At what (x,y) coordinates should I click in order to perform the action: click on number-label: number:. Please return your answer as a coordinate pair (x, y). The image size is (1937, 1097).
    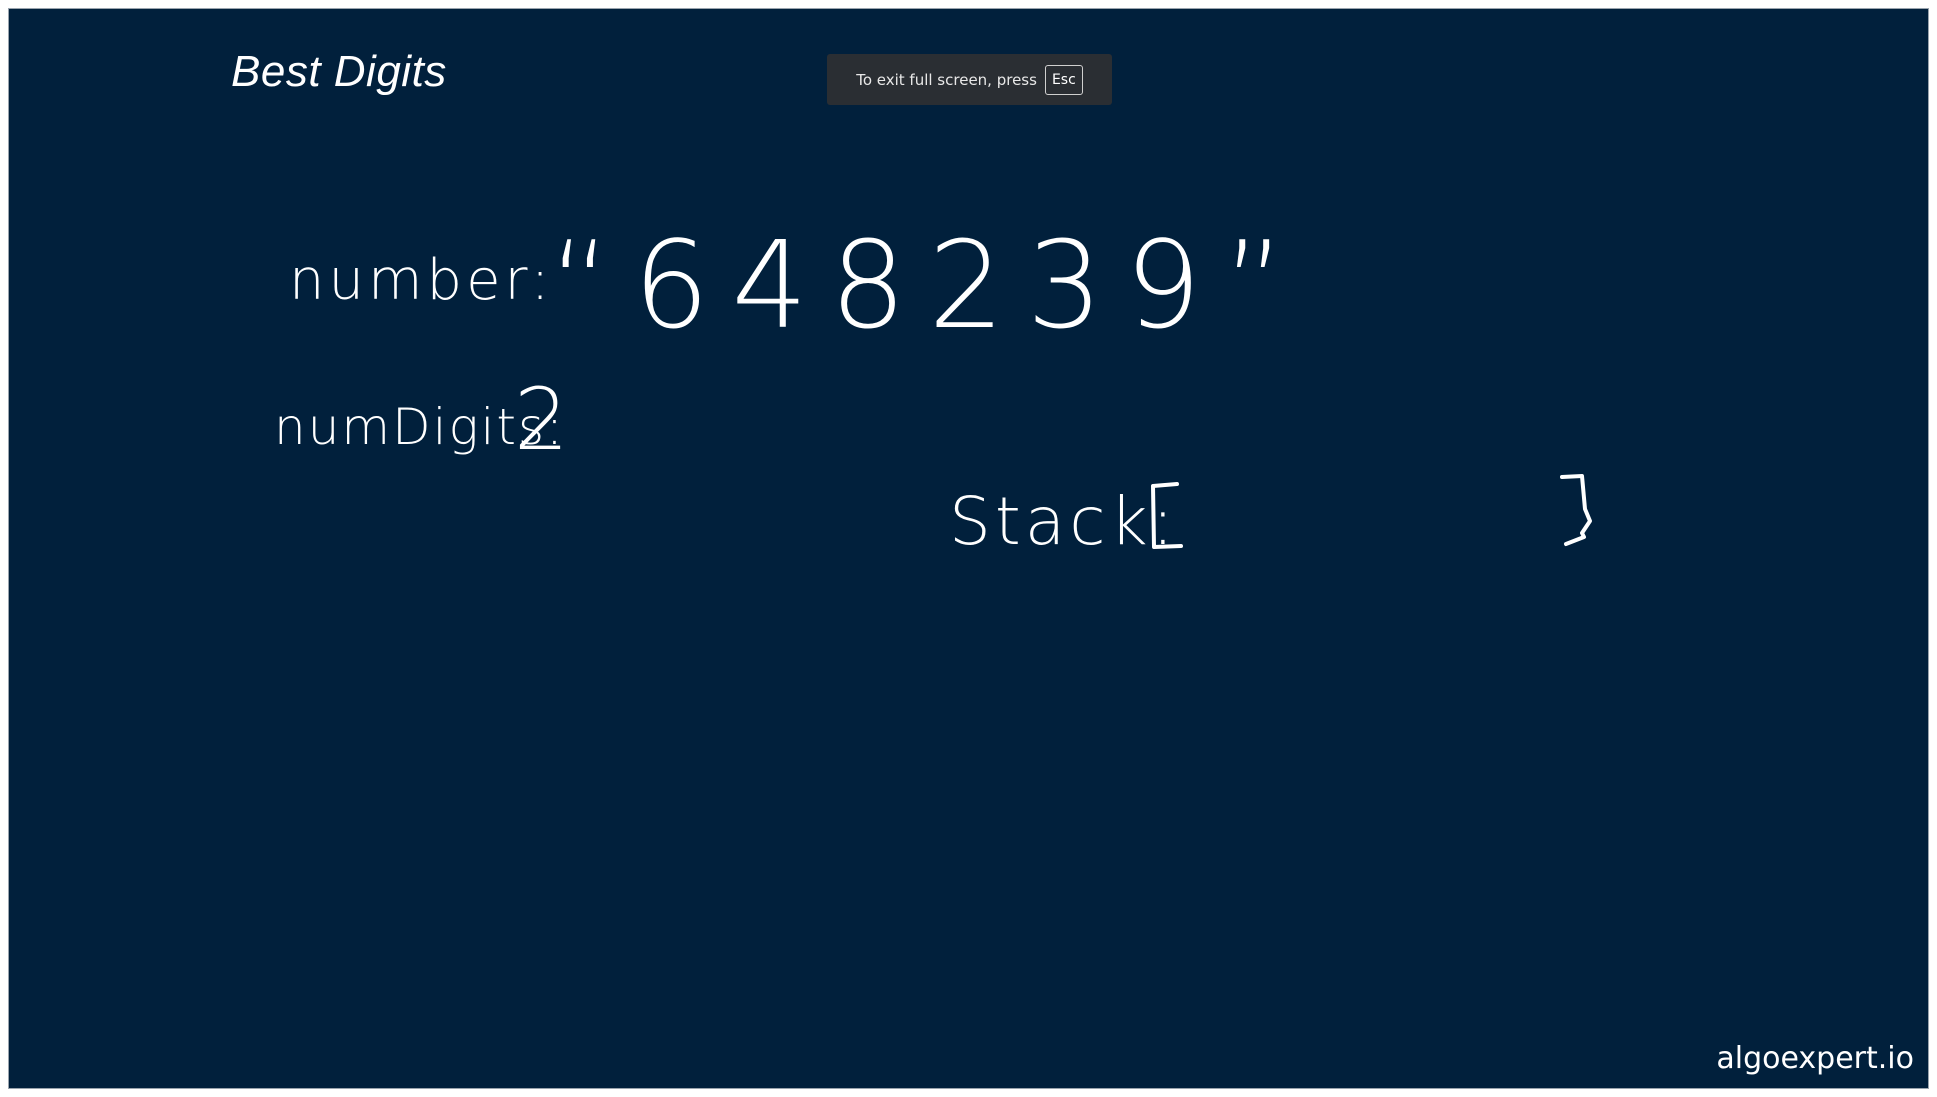
    Looking at the image, I should click on (421, 280).